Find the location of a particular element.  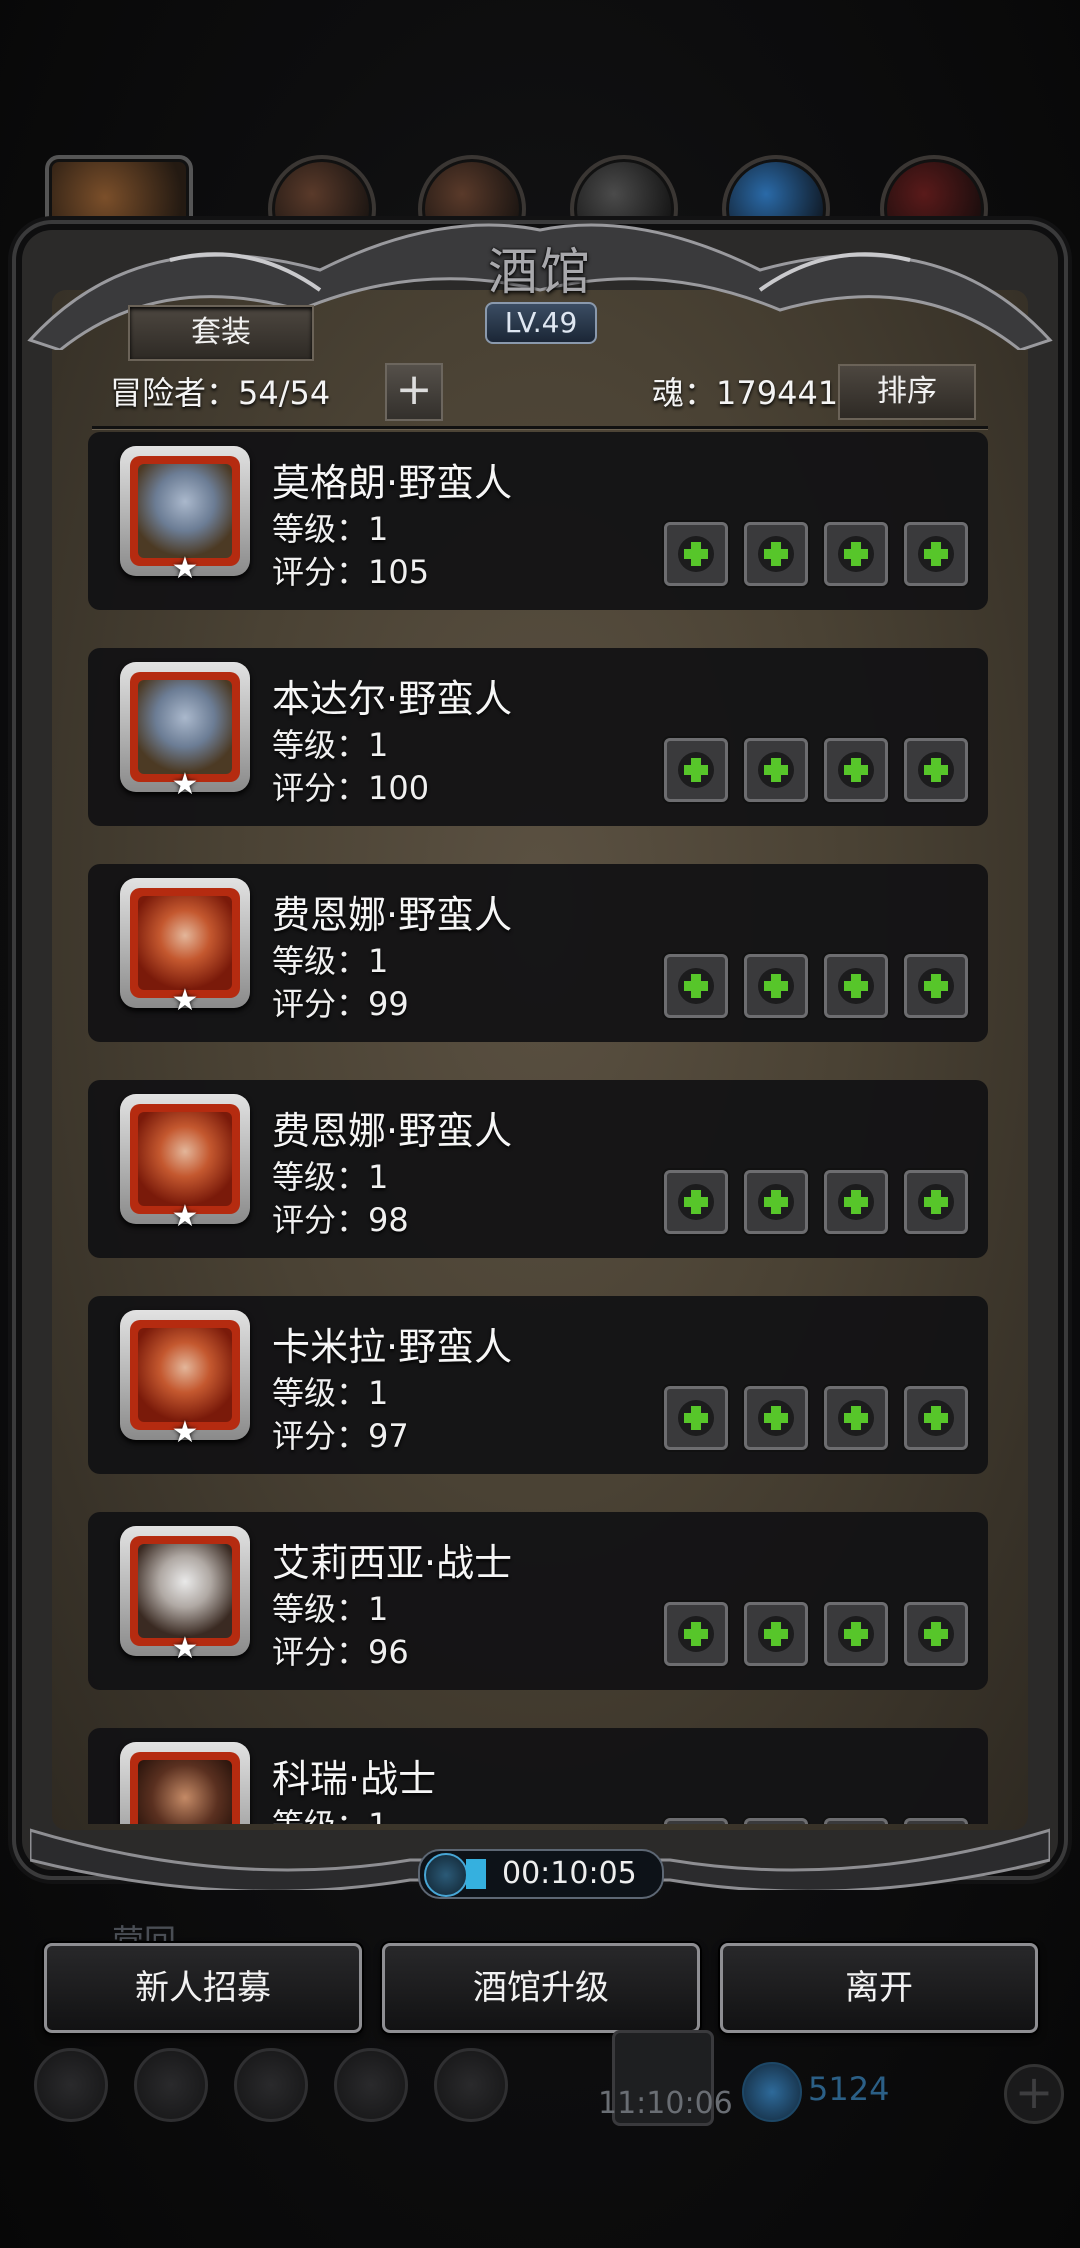

gem-icon is located at coordinates (772, 2092).